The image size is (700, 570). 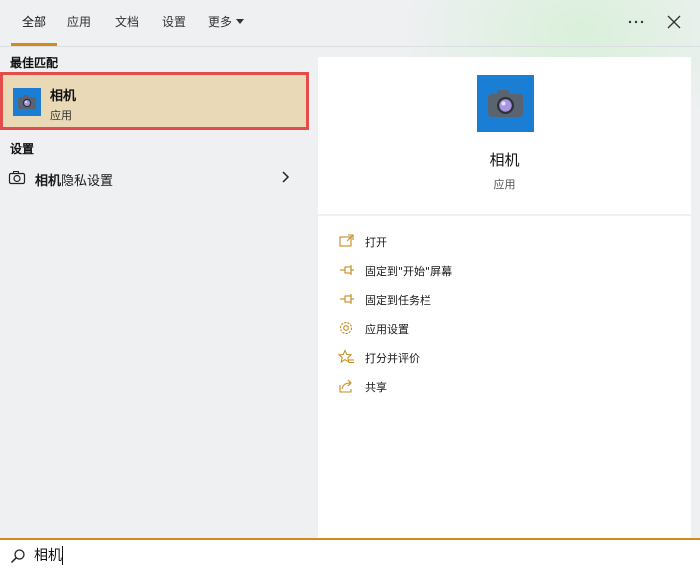 What do you see at coordinates (392, 358) in the screenshot?
I see `action-rate-and-review-label: 打分并评价` at bounding box center [392, 358].